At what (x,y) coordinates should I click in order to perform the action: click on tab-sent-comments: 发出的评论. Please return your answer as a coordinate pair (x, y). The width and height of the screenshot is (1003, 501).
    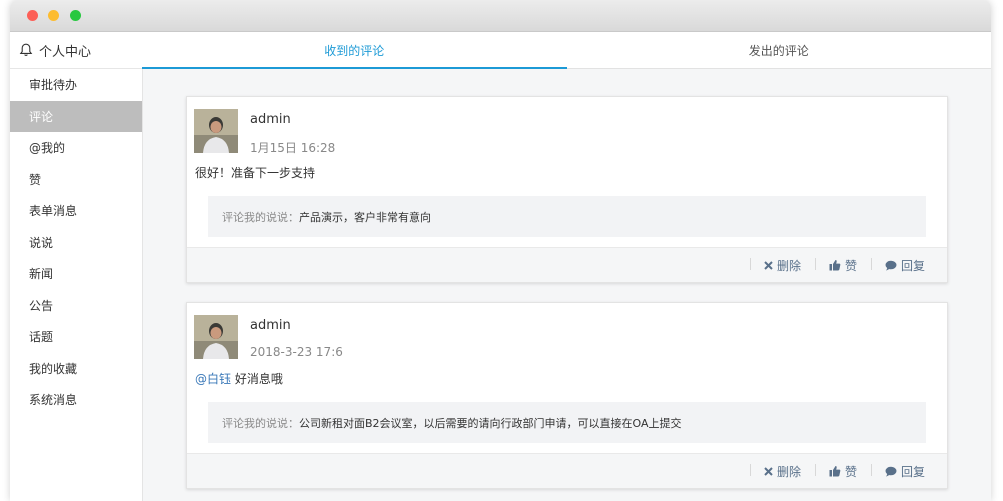
    Looking at the image, I should click on (779, 50).